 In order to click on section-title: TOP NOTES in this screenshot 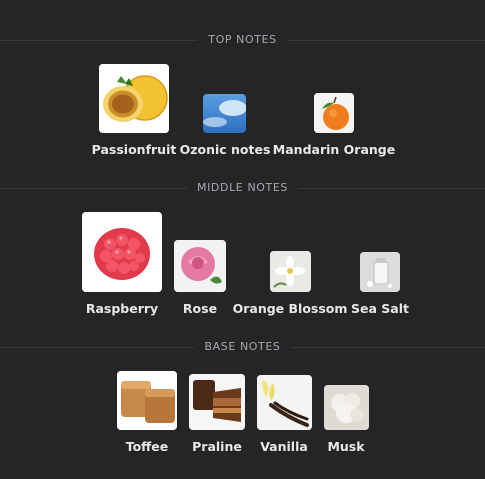, I will do `click(242, 39)`.